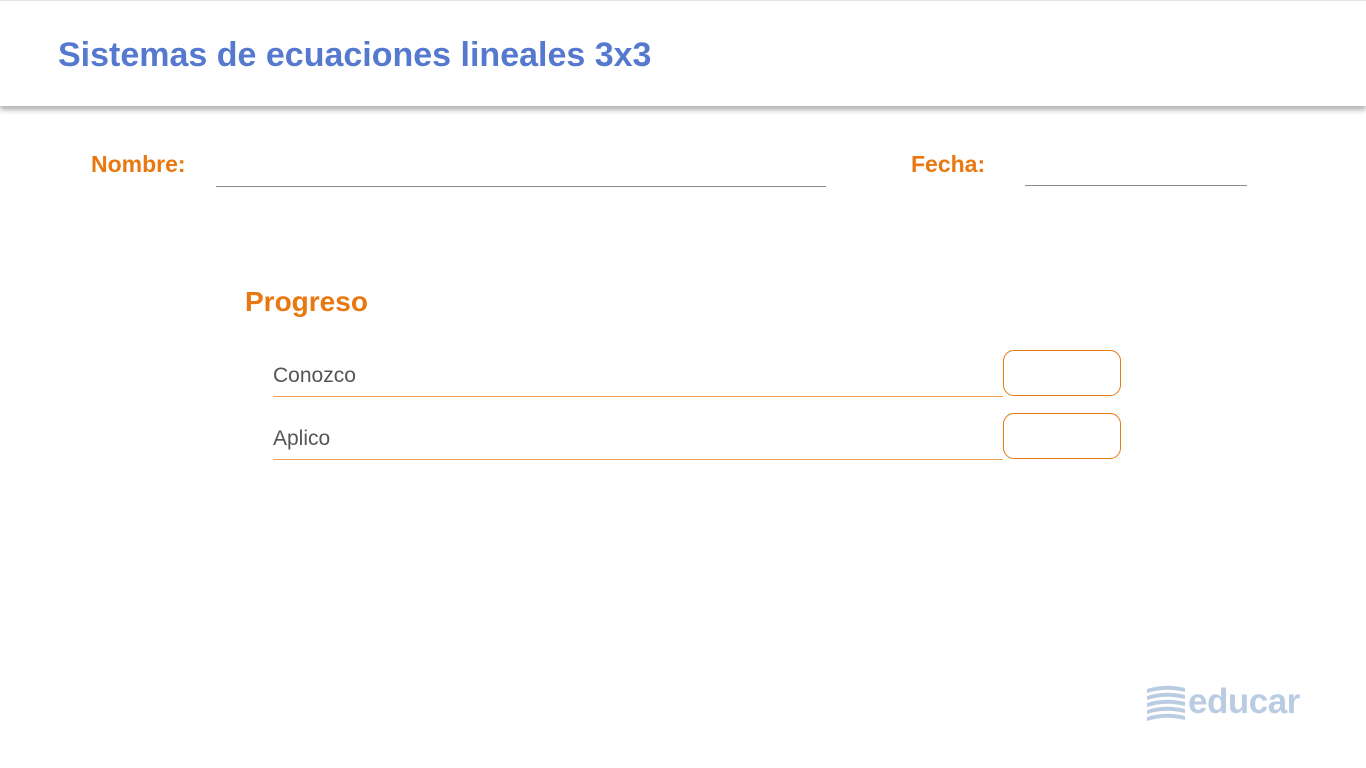 The image size is (1366, 768). I want to click on name-label: Nombre:, so click(138, 164).